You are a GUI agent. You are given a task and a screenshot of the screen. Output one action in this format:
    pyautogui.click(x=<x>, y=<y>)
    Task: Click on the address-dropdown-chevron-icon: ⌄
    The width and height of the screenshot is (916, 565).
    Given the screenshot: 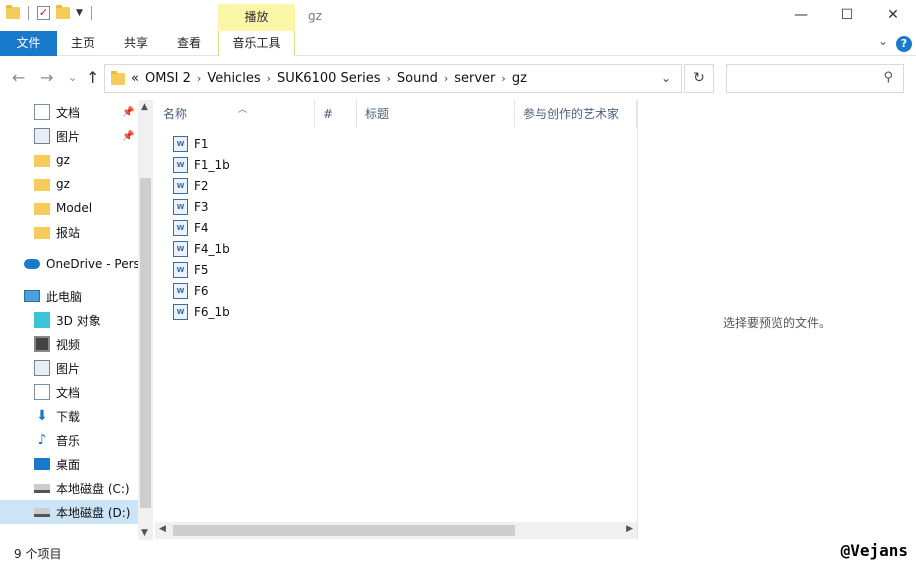 What is the action you would take?
    pyautogui.click(x=666, y=78)
    